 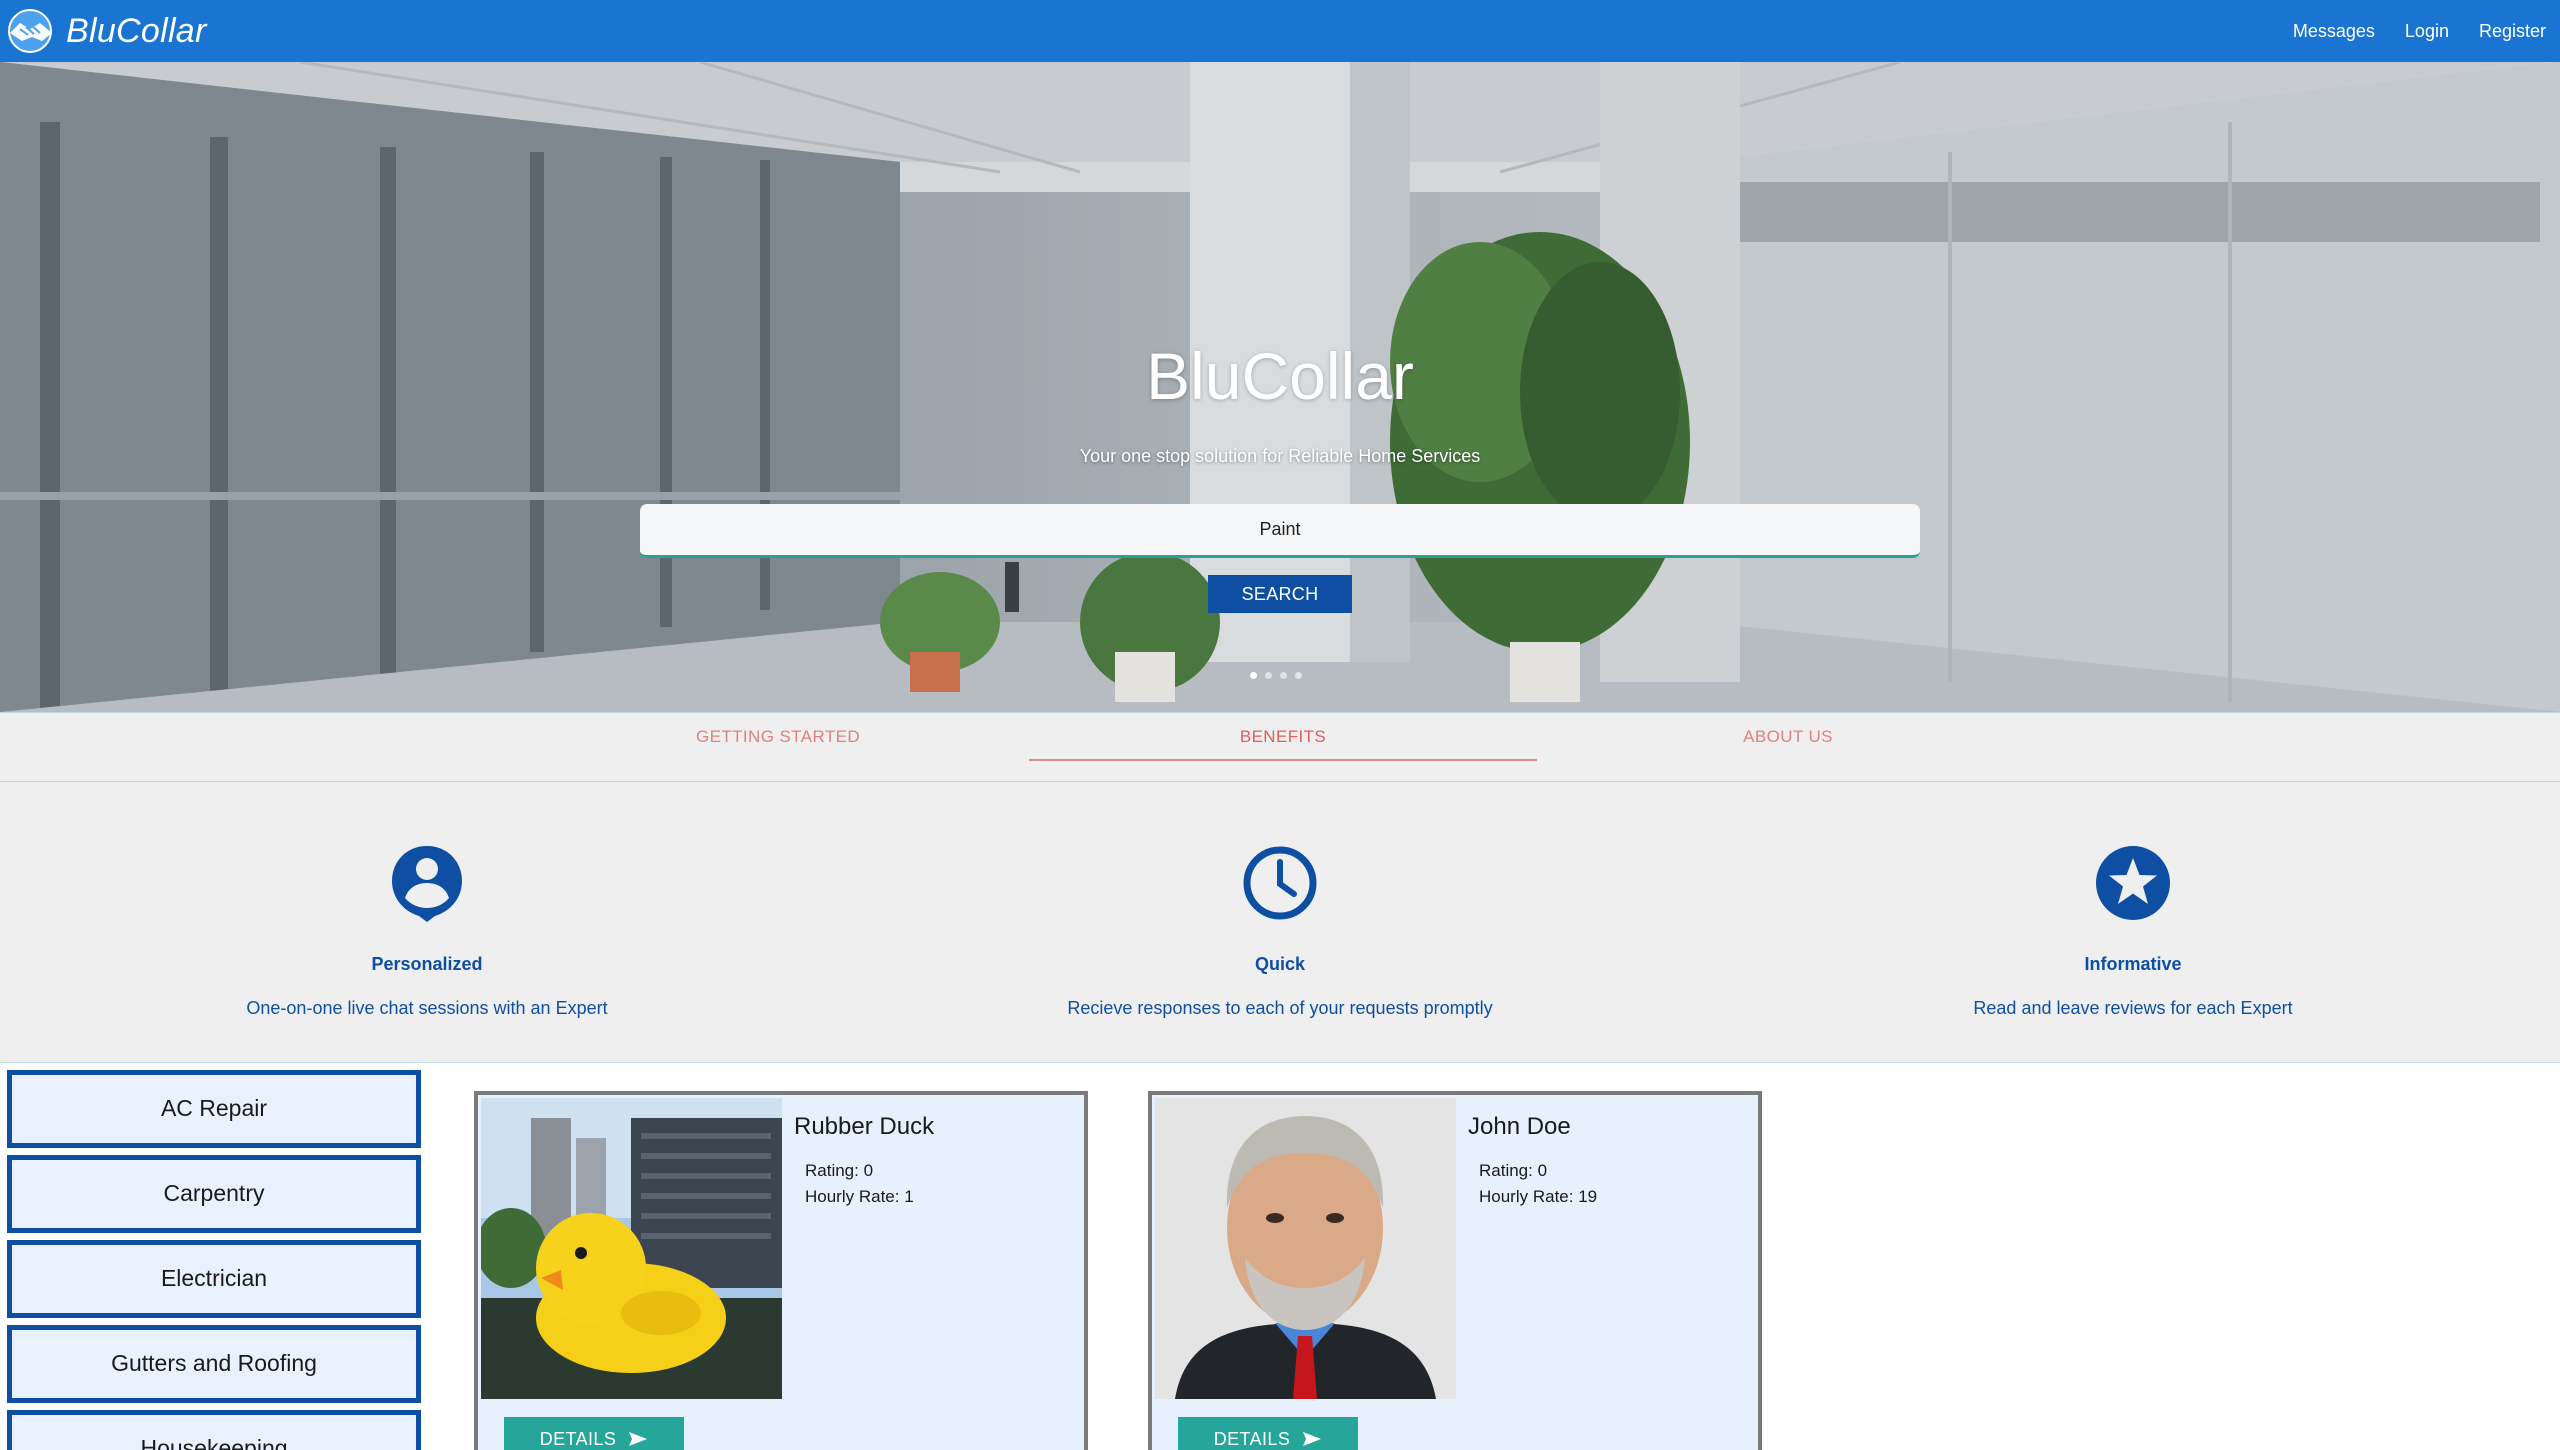 What do you see at coordinates (778, 737) in the screenshot?
I see `tab-getting-started: GETTING STARTED` at bounding box center [778, 737].